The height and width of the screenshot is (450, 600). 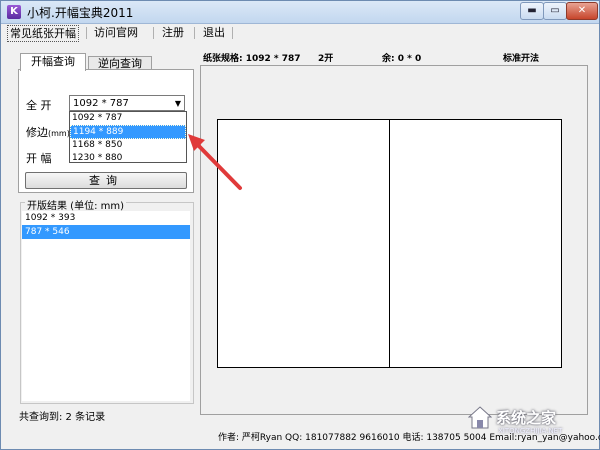 I want to click on cut-line, so click(x=389, y=243).